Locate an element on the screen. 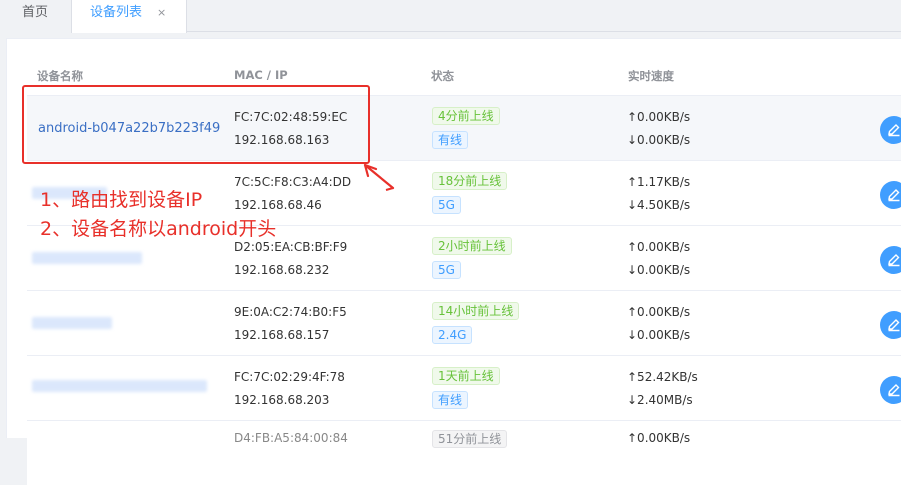 This screenshot has width=901, height=485. device-ip: 192.168.68.46 is located at coordinates (278, 205).